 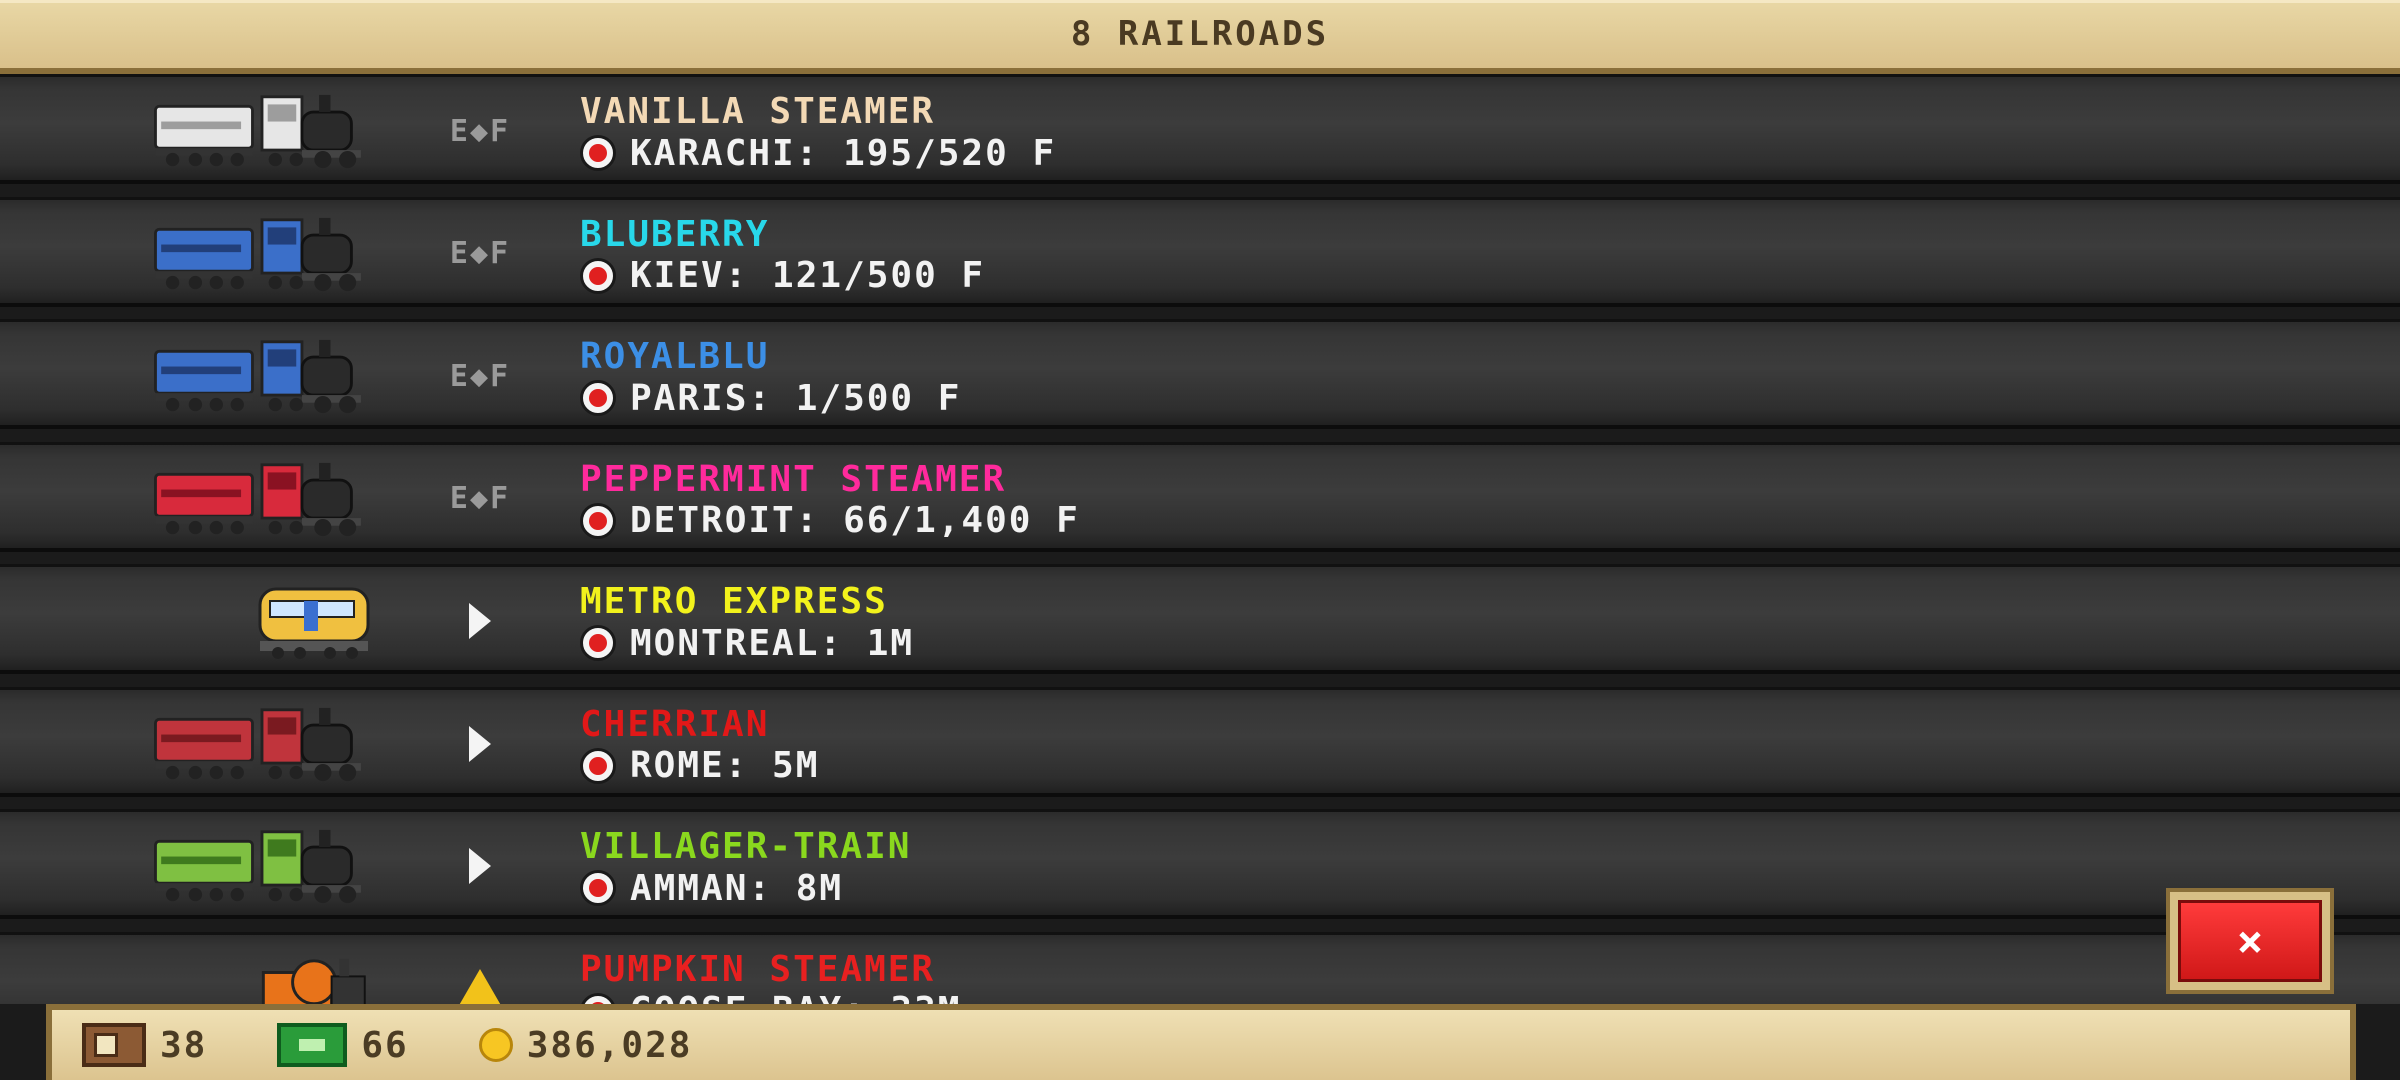 What do you see at coordinates (808, 275) in the screenshot?
I see `destination-text: KIEV: 121/500 F` at bounding box center [808, 275].